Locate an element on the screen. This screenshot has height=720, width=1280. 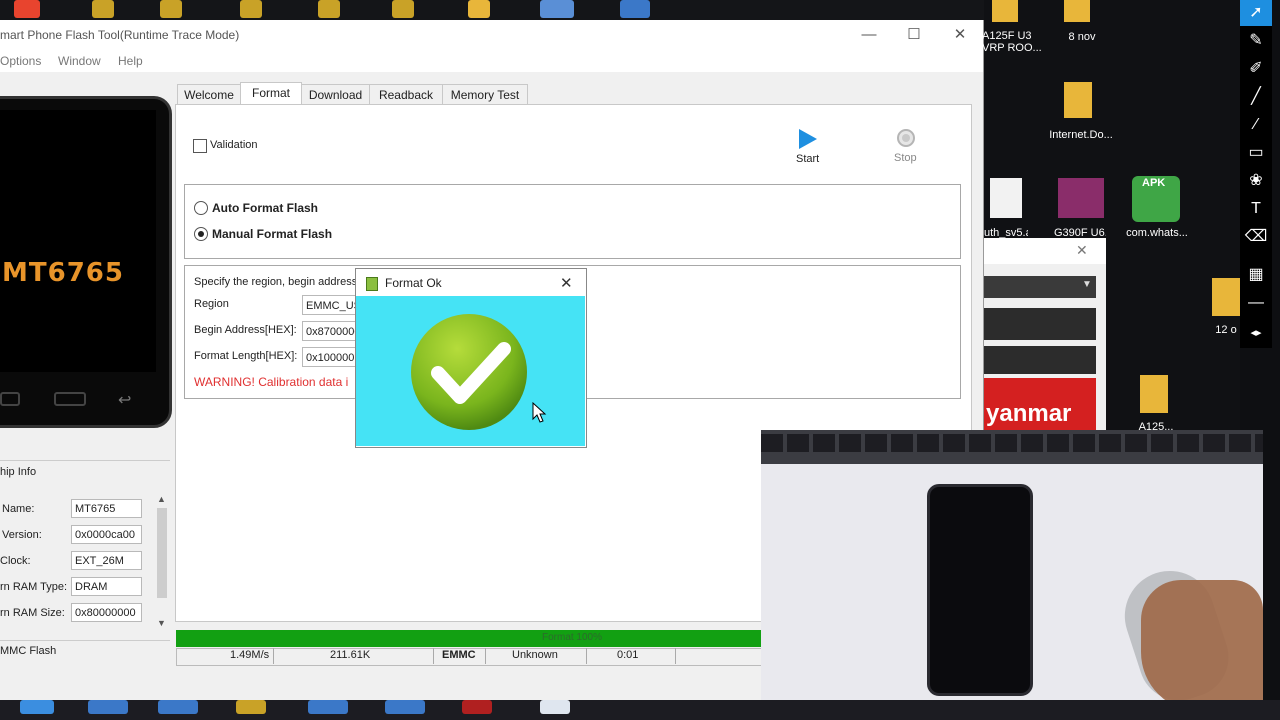
region-select: EMMC_USE is located at coordinates (330, 305).